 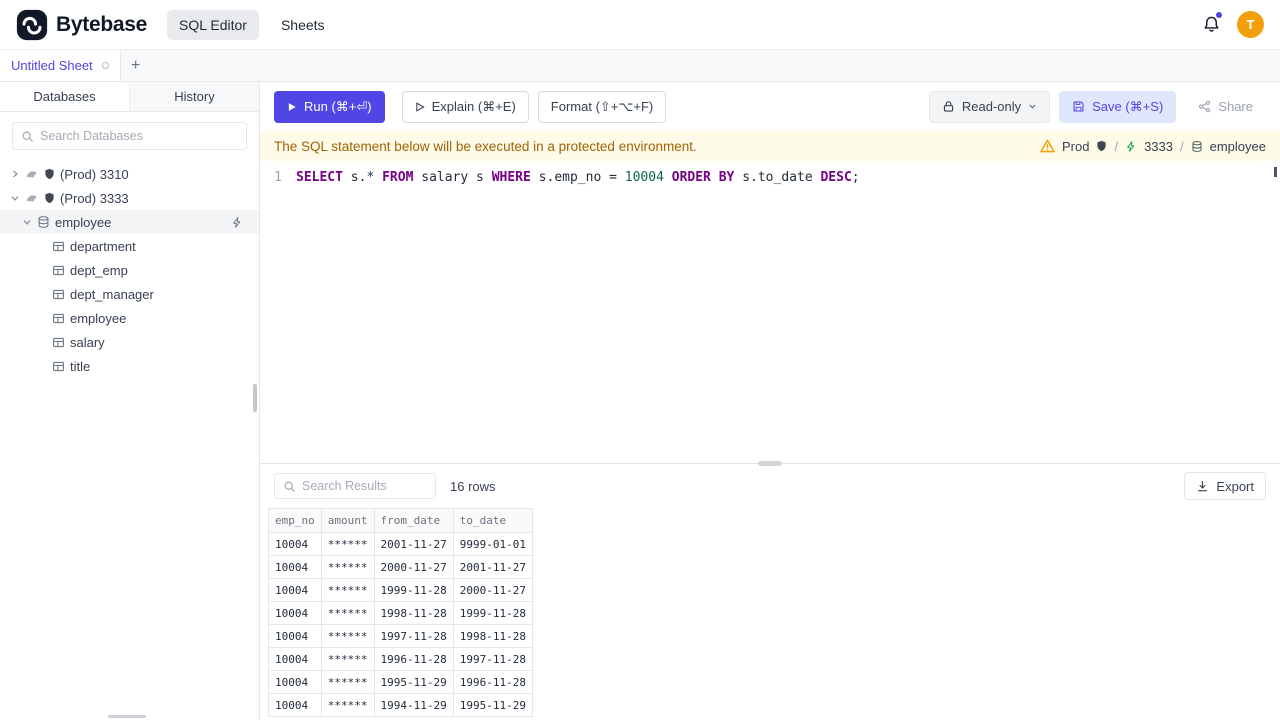 What do you see at coordinates (413, 636) in the screenshot?
I see `table-cell: 1997-11-28` at bounding box center [413, 636].